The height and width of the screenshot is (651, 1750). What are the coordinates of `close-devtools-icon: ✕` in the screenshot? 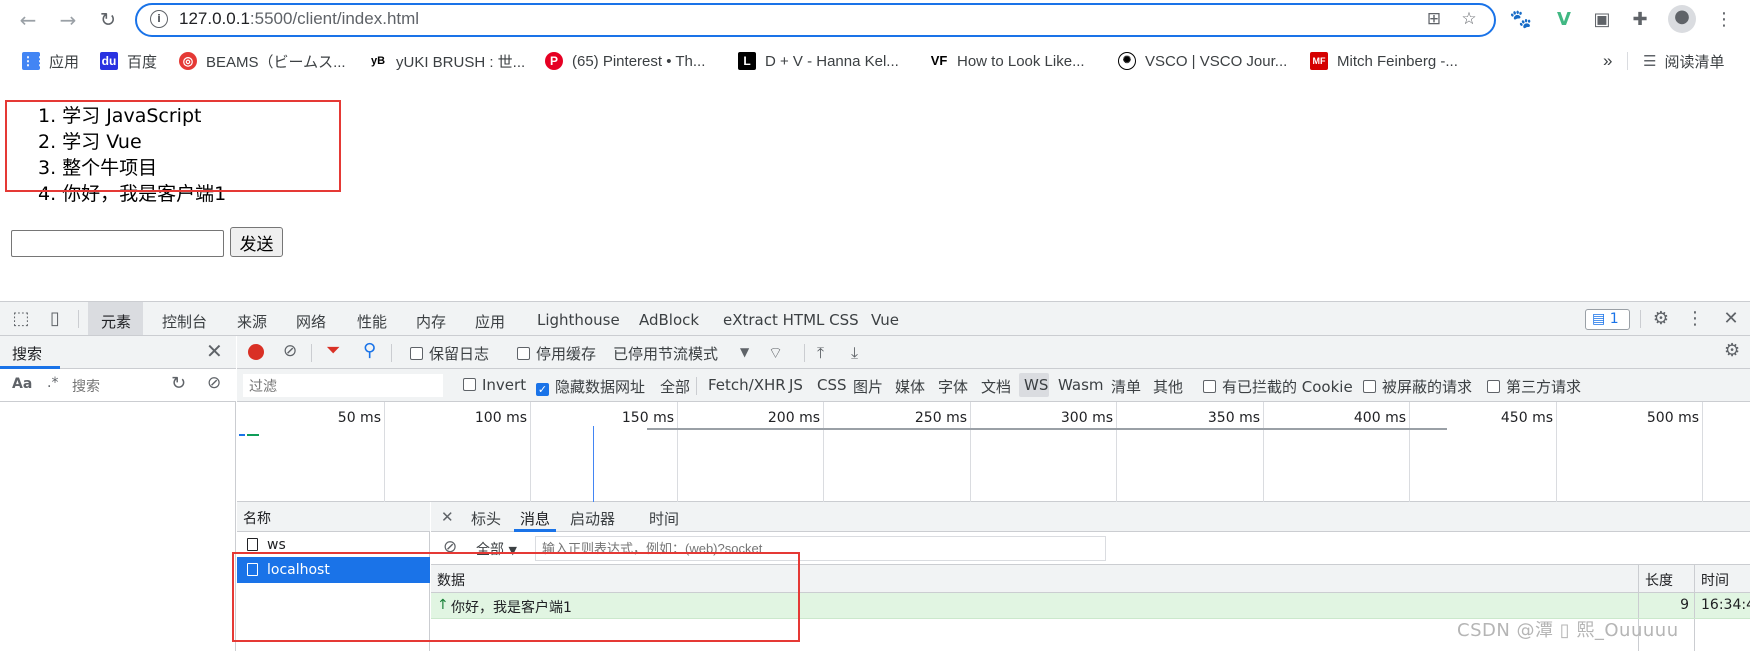 It's located at (1731, 320).